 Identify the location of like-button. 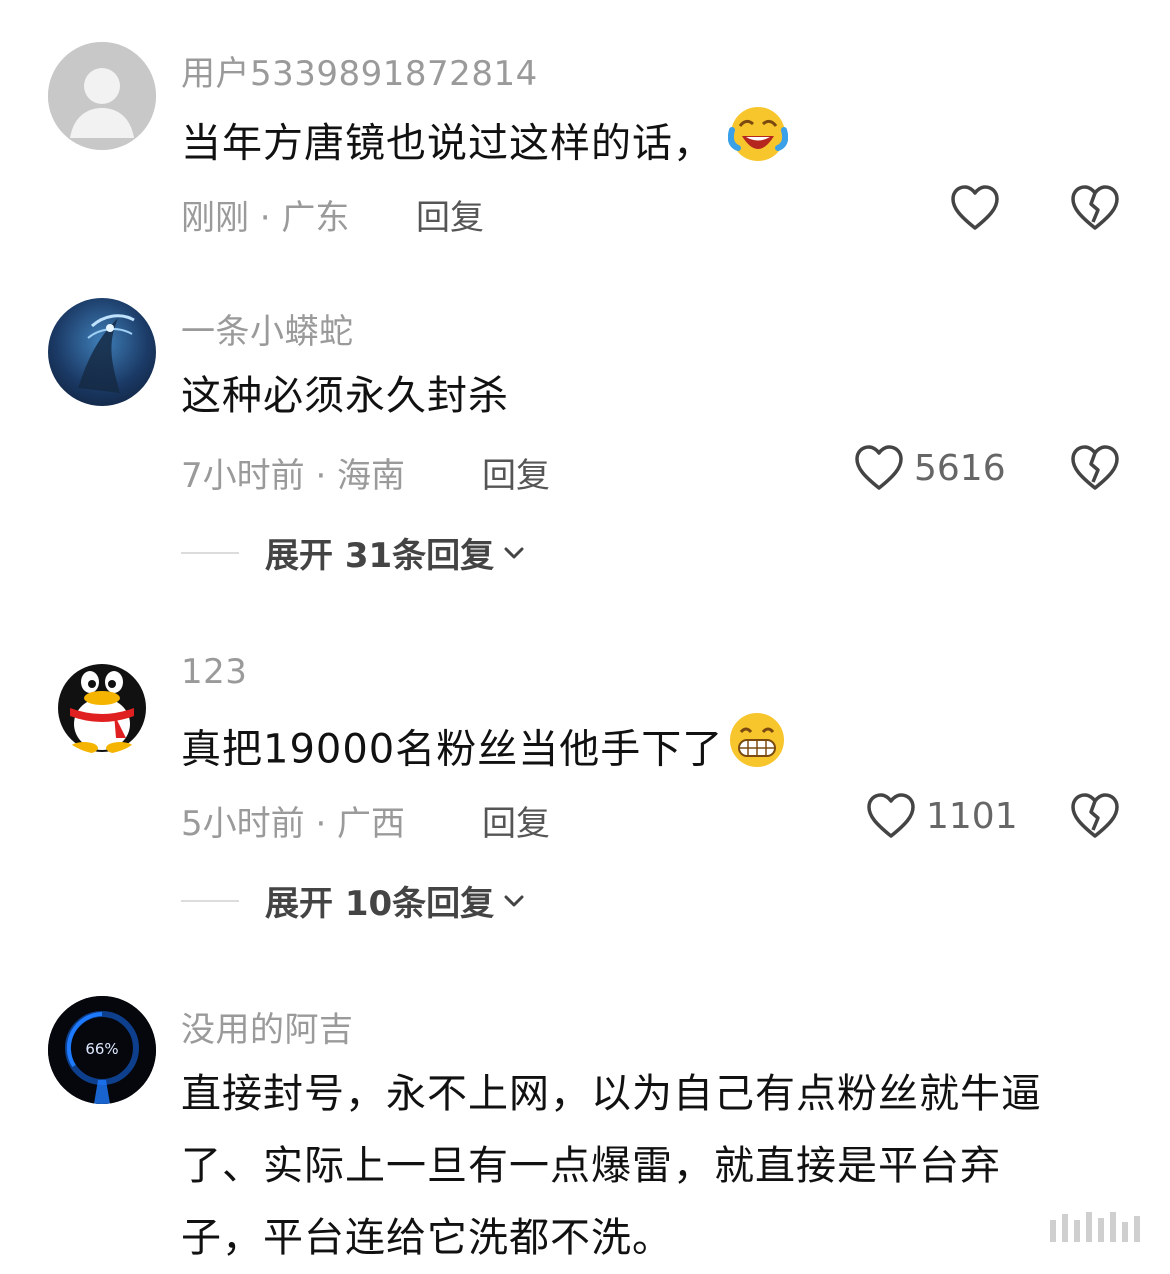
(975, 208).